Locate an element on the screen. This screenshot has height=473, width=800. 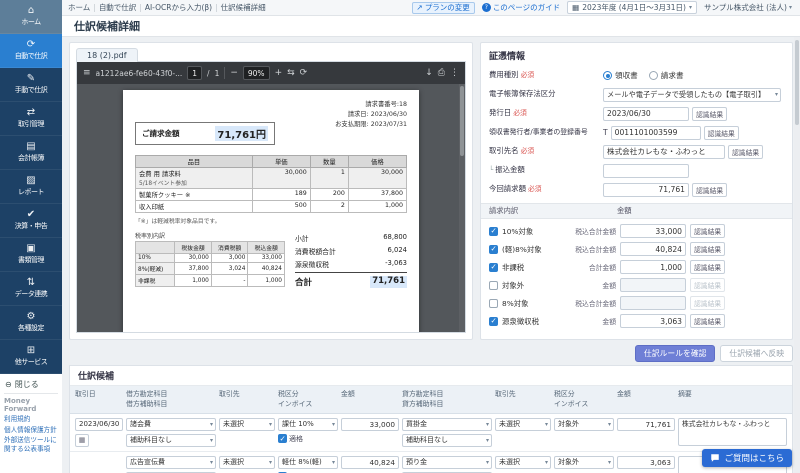
breakdown-row-withholding: 源泉徴収税 金額 3,063 認識結果 is located at coordinates (636, 321).